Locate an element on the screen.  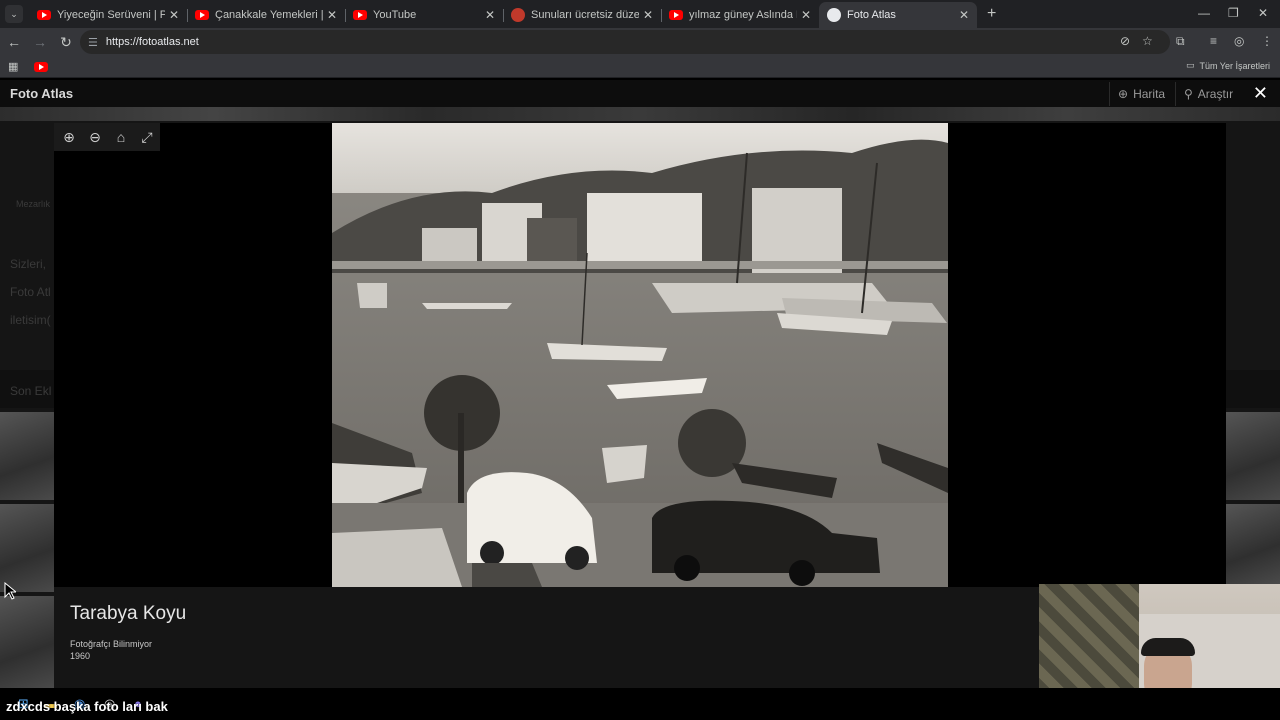
presentation-icon is located at coordinates (518, 15).